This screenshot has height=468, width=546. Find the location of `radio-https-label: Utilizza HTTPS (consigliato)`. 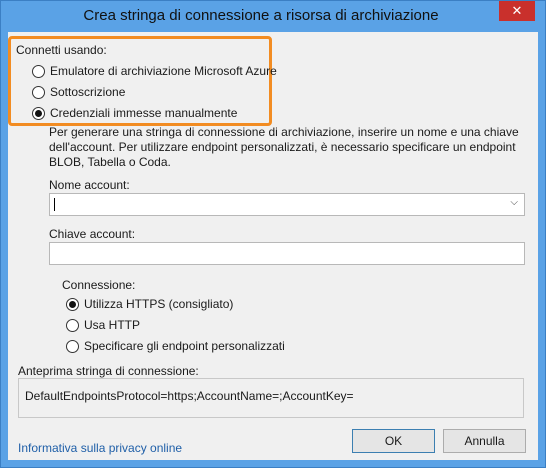

radio-https-label: Utilizza HTTPS (consigliato) is located at coordinates (158, 304).